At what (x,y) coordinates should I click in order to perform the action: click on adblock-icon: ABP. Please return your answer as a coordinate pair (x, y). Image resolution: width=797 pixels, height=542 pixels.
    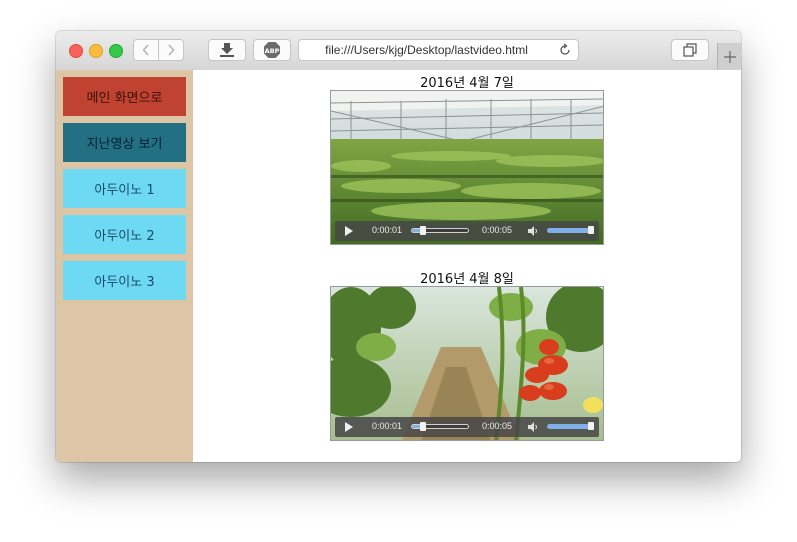
    Looking at the image, I should click on (272, 50).